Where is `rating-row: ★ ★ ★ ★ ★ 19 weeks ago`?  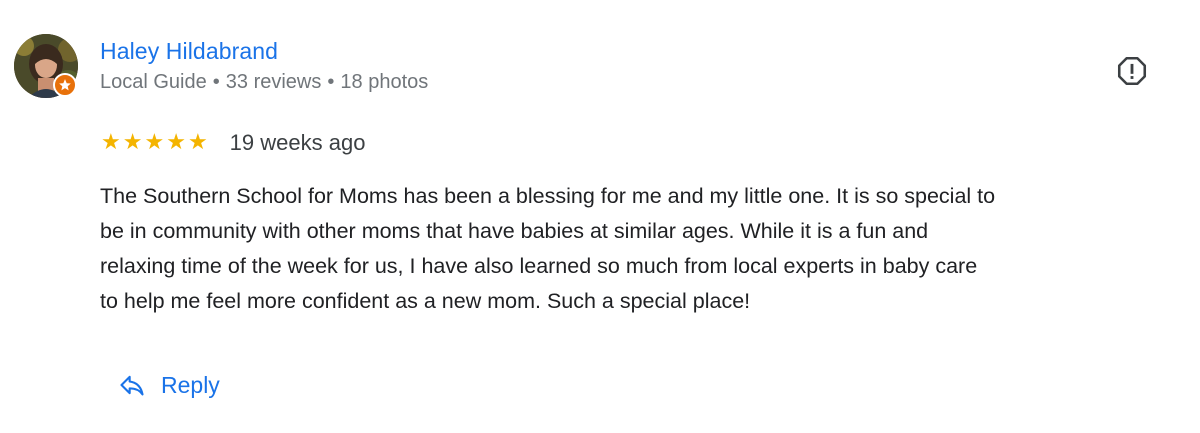 rating-row: ★ ★ ★ ★ ★ 19 weeks ago is located at coordinates (233, 143).